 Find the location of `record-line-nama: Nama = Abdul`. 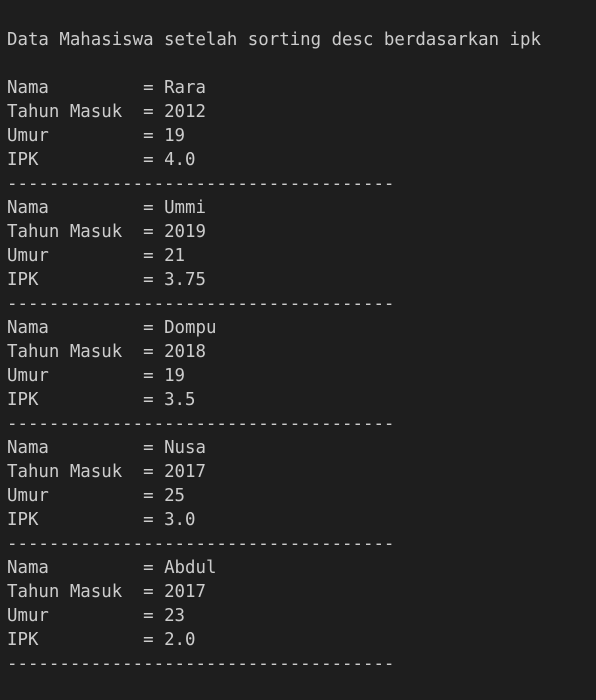

record-line-nama: Nama = Abdul is located at coordinates (301, 568).